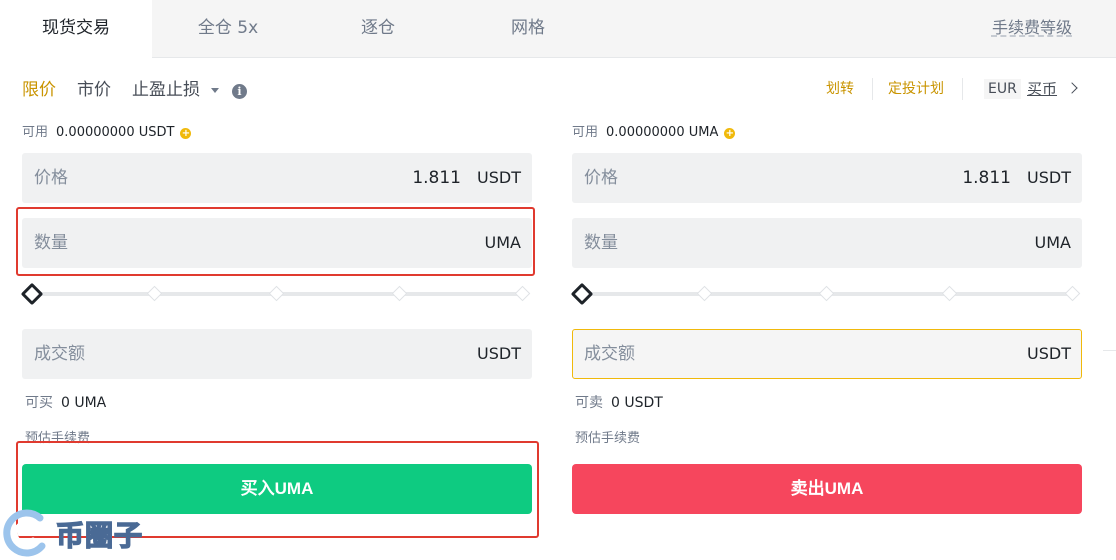 The image size is (1116, 560). I want to click on sell-button: 卖出UMA, so click(827, 489).